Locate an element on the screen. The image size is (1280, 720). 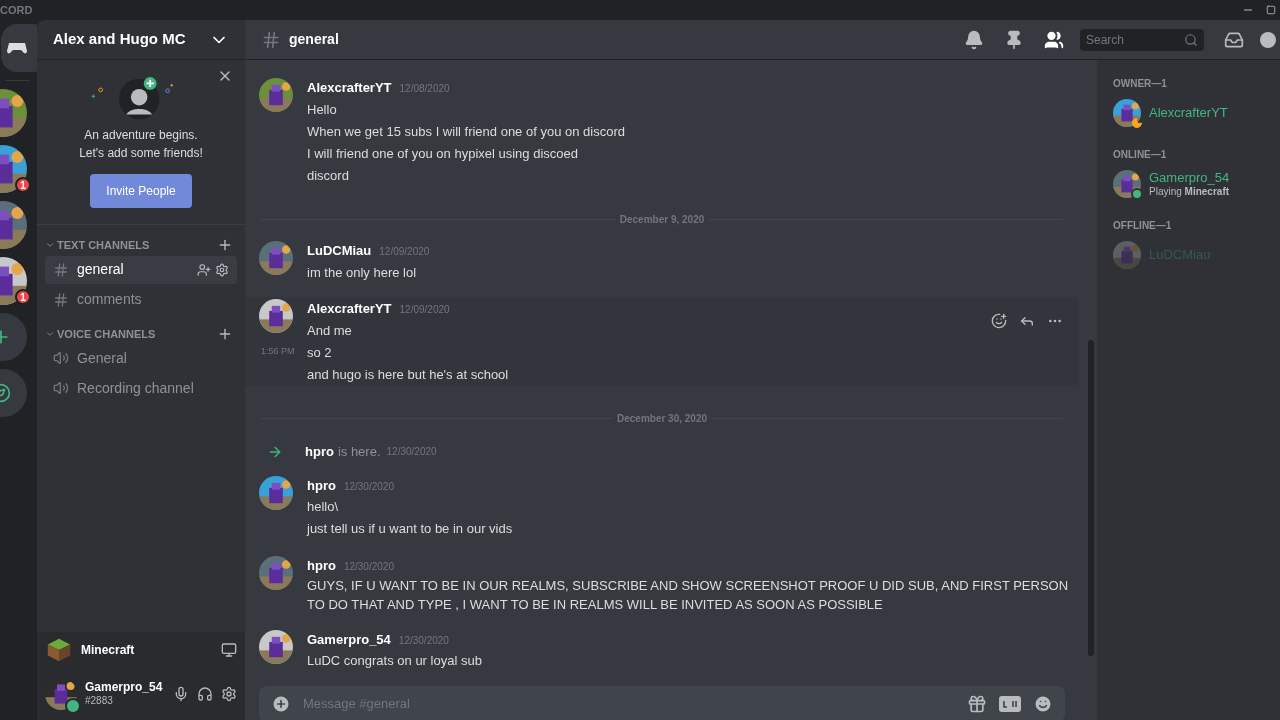
message-text: and hugo is here but he's at school is located at coordinates (408, 374).